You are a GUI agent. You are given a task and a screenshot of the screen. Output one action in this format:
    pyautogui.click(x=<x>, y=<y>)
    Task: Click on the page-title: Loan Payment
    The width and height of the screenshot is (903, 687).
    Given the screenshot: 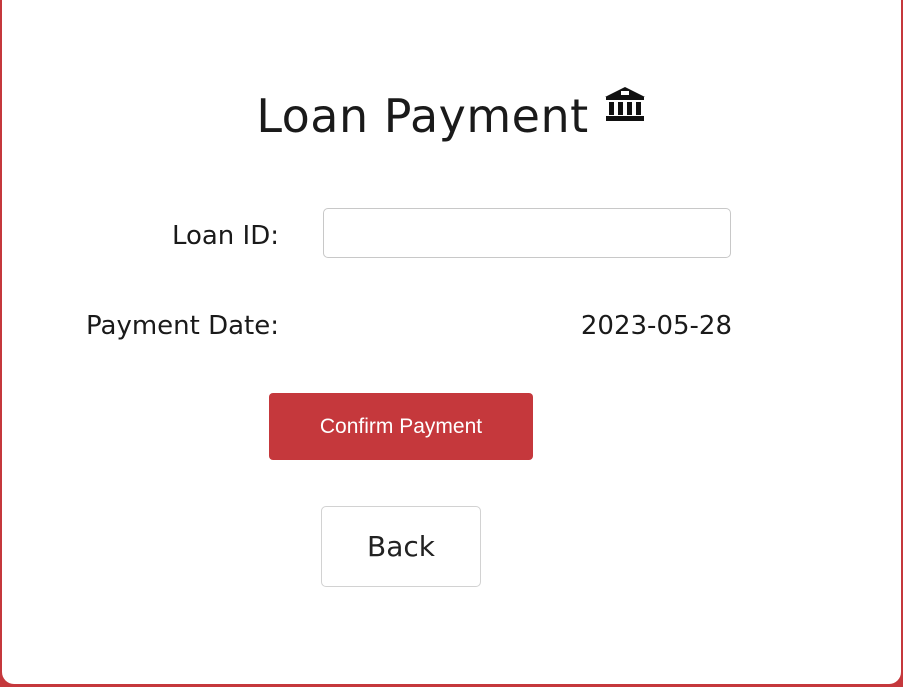 What is the action you would take?
    pyautogui.click(x=451, y=116)
    